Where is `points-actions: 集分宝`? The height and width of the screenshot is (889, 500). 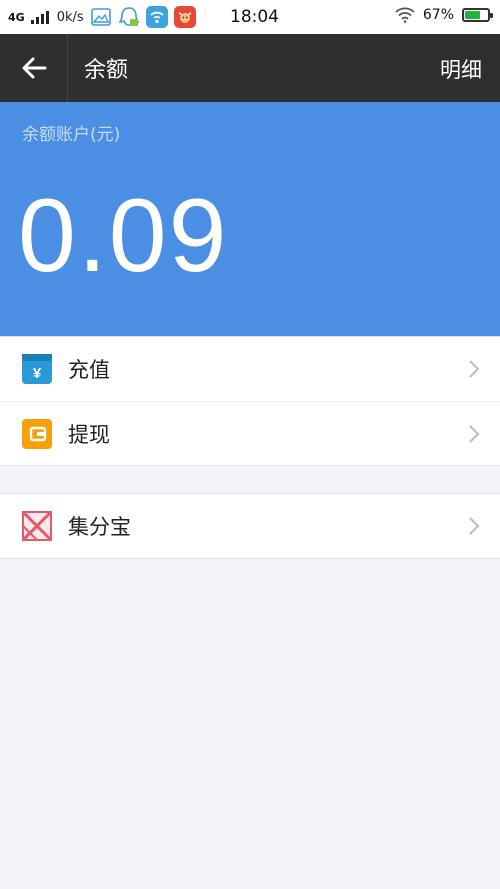 points-actions: 集分宝 is located at coordinates (250, 526).